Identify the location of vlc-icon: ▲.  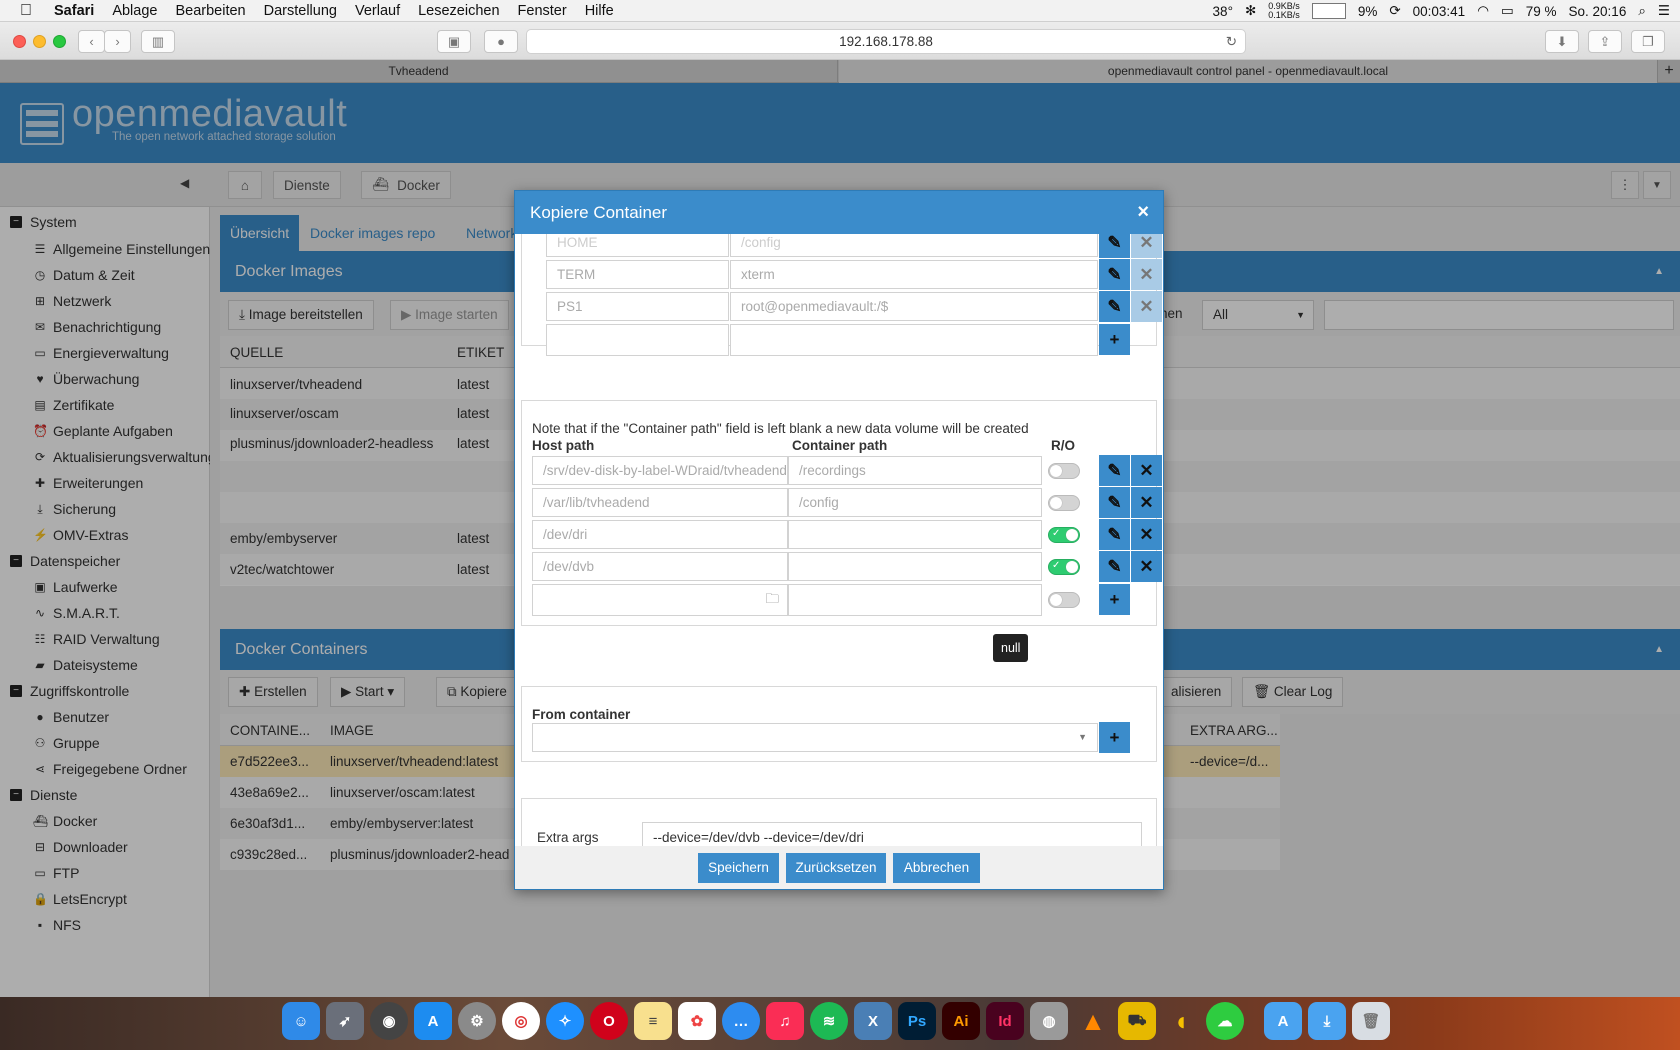
(1093, 1021).